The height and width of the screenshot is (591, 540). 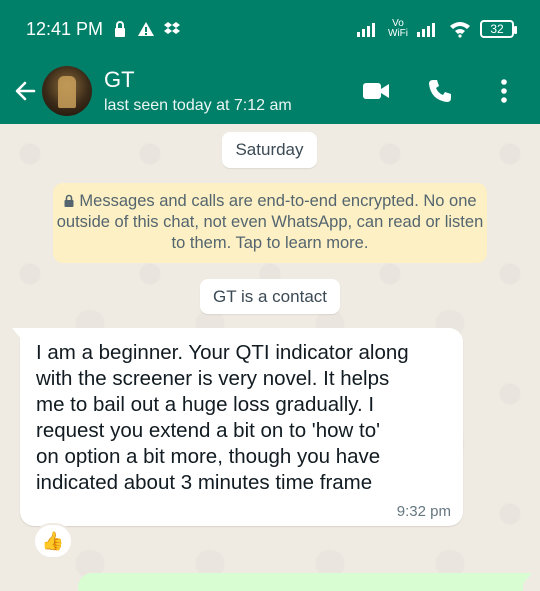 I want to click on contact-info: GT last seen today at 7:12 am, so click(x=198, y=91).